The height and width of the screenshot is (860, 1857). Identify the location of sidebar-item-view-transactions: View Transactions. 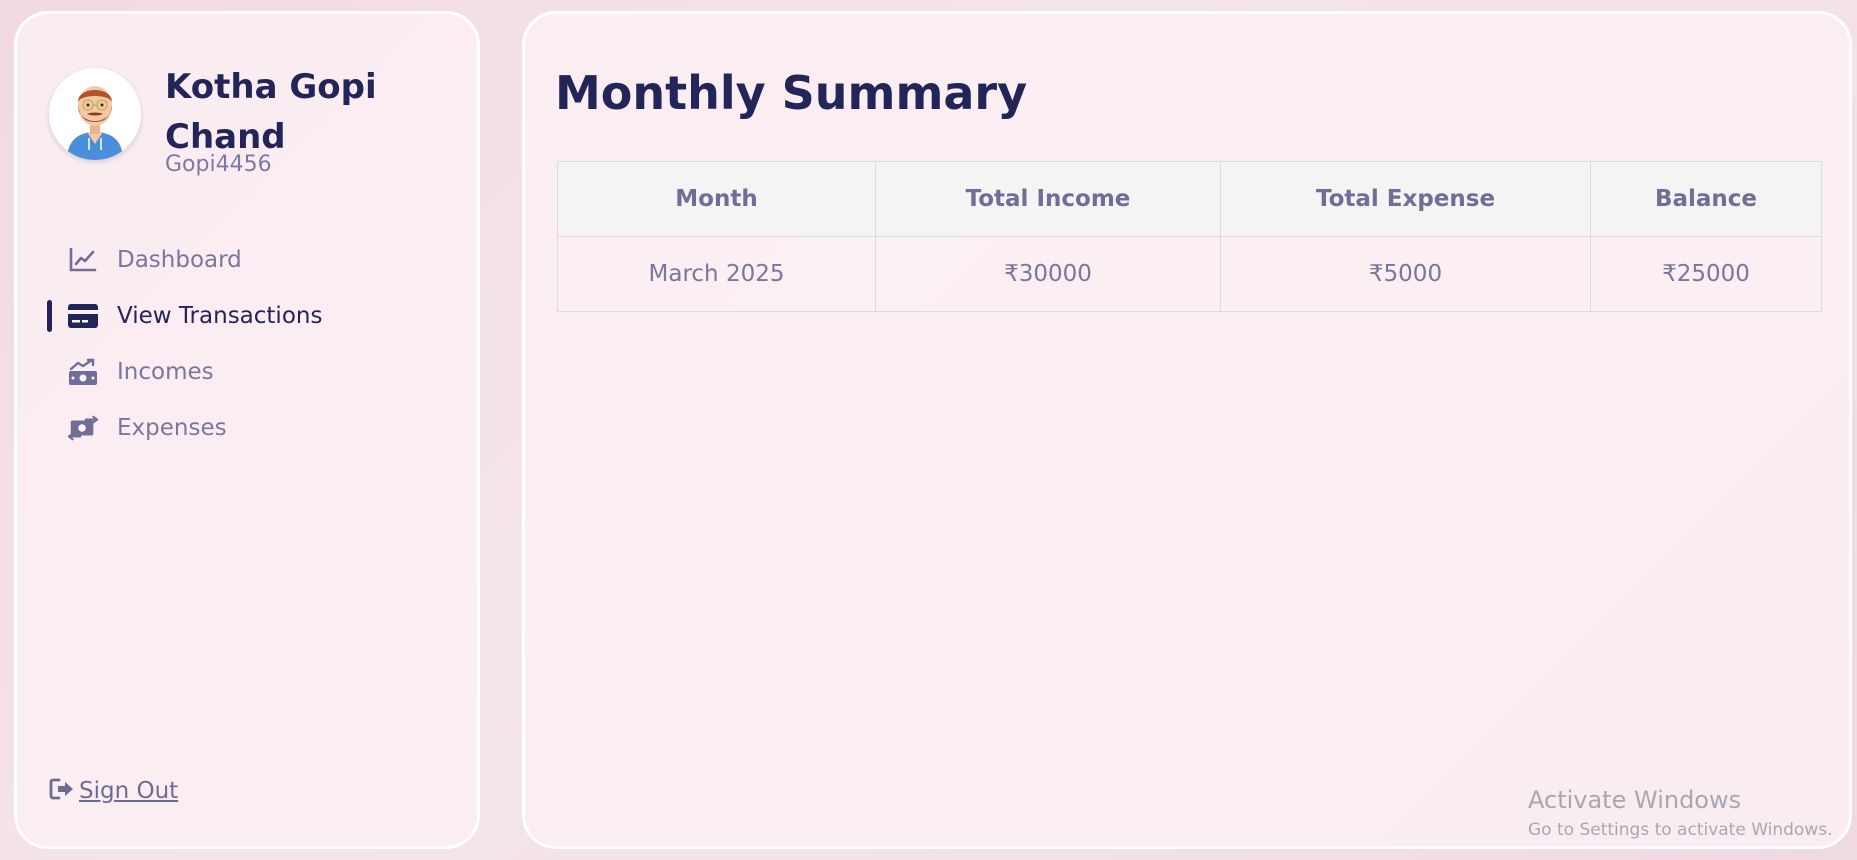
(247, 316).